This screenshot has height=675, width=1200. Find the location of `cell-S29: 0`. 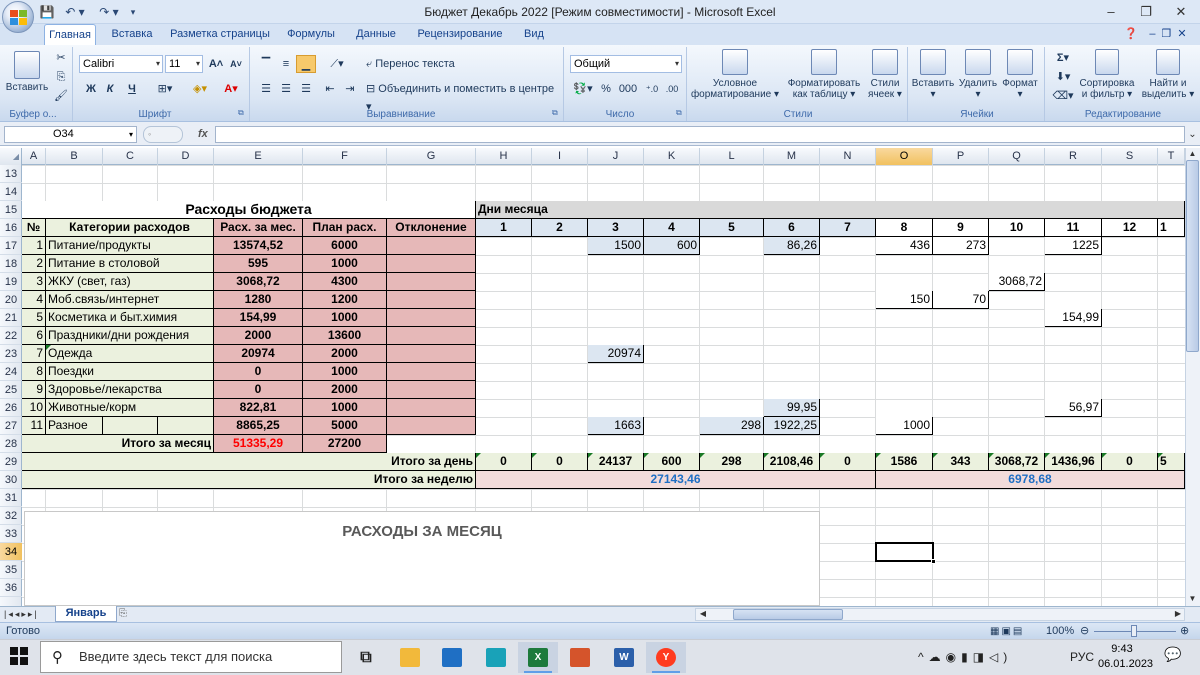

cell-S29: 0 is located at coordinates (1130, 462).